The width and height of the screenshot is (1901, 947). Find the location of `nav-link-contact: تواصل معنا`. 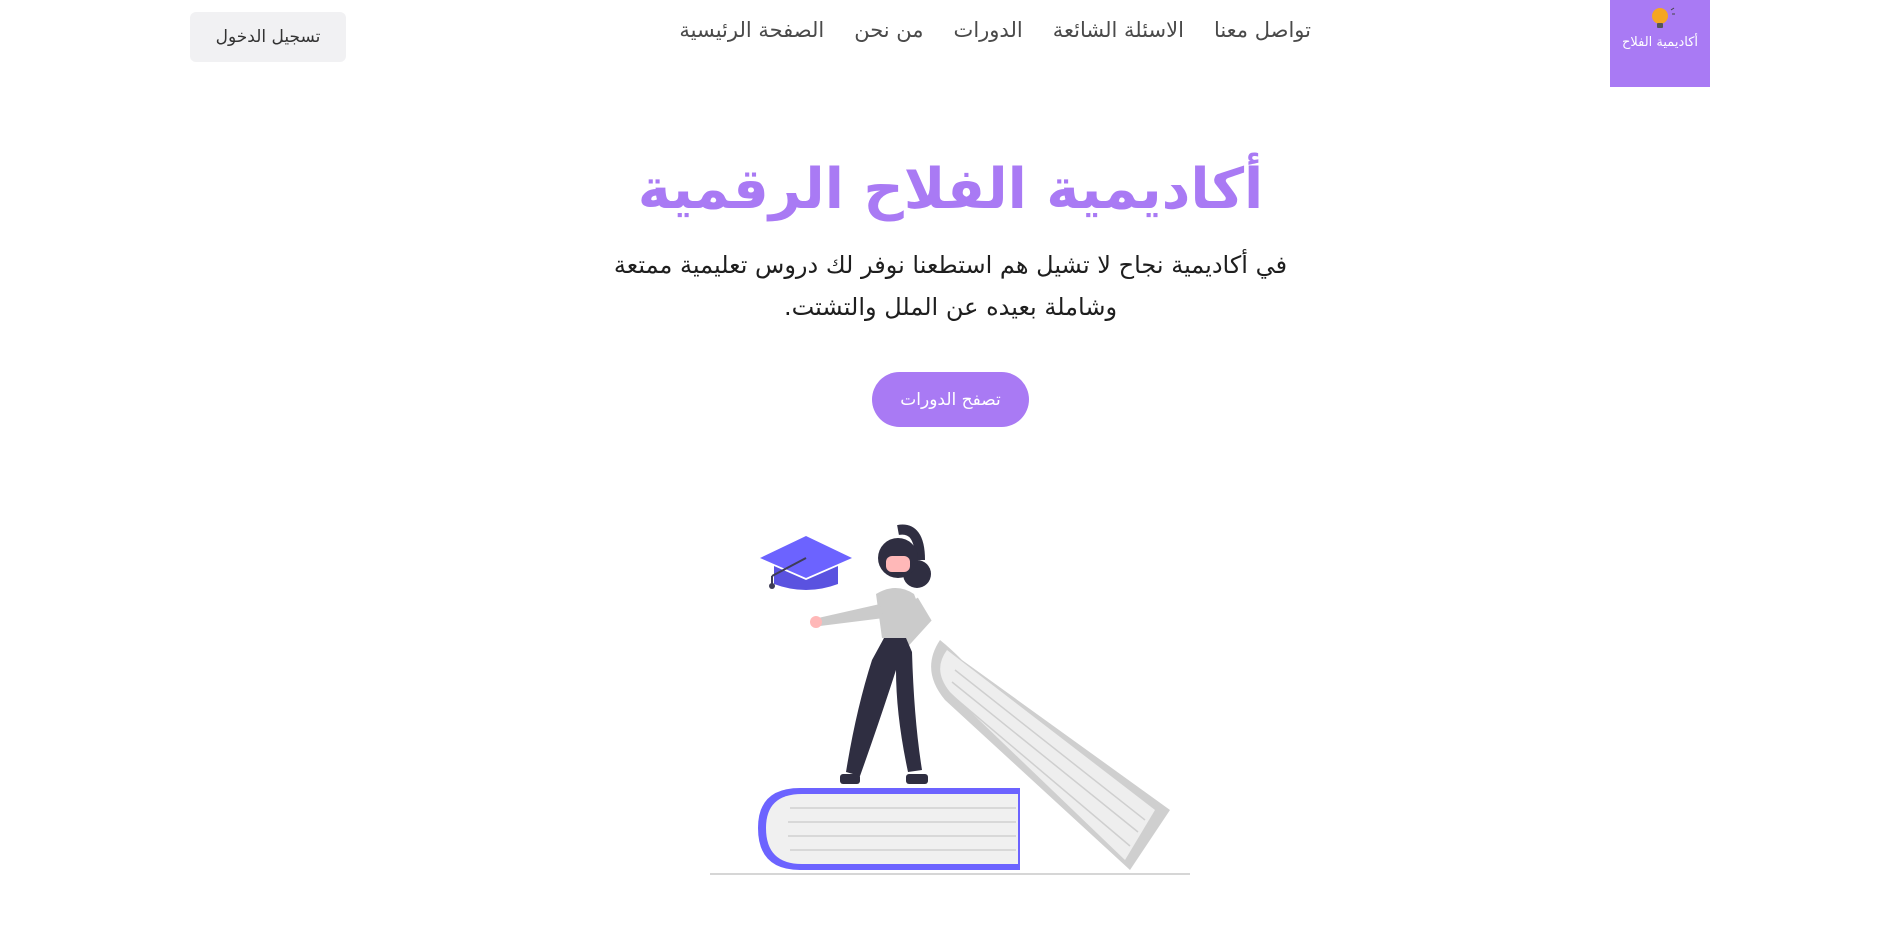

nav-link-contact: تواصل معنا is located at coordinates (1262, 36).